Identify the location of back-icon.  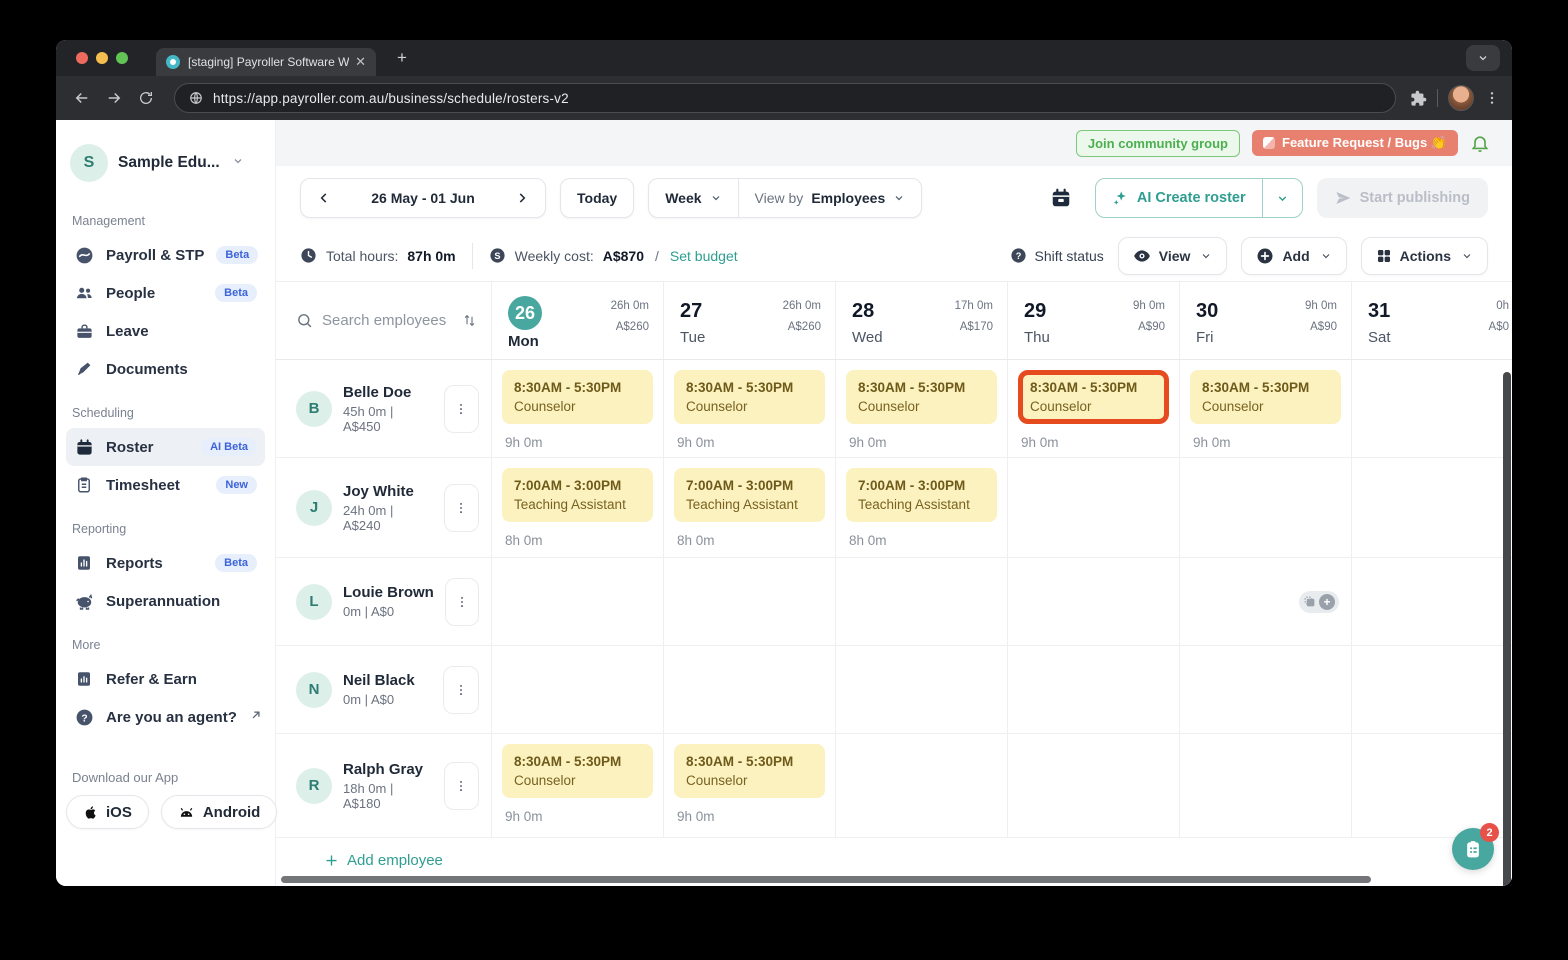
(82, 98).